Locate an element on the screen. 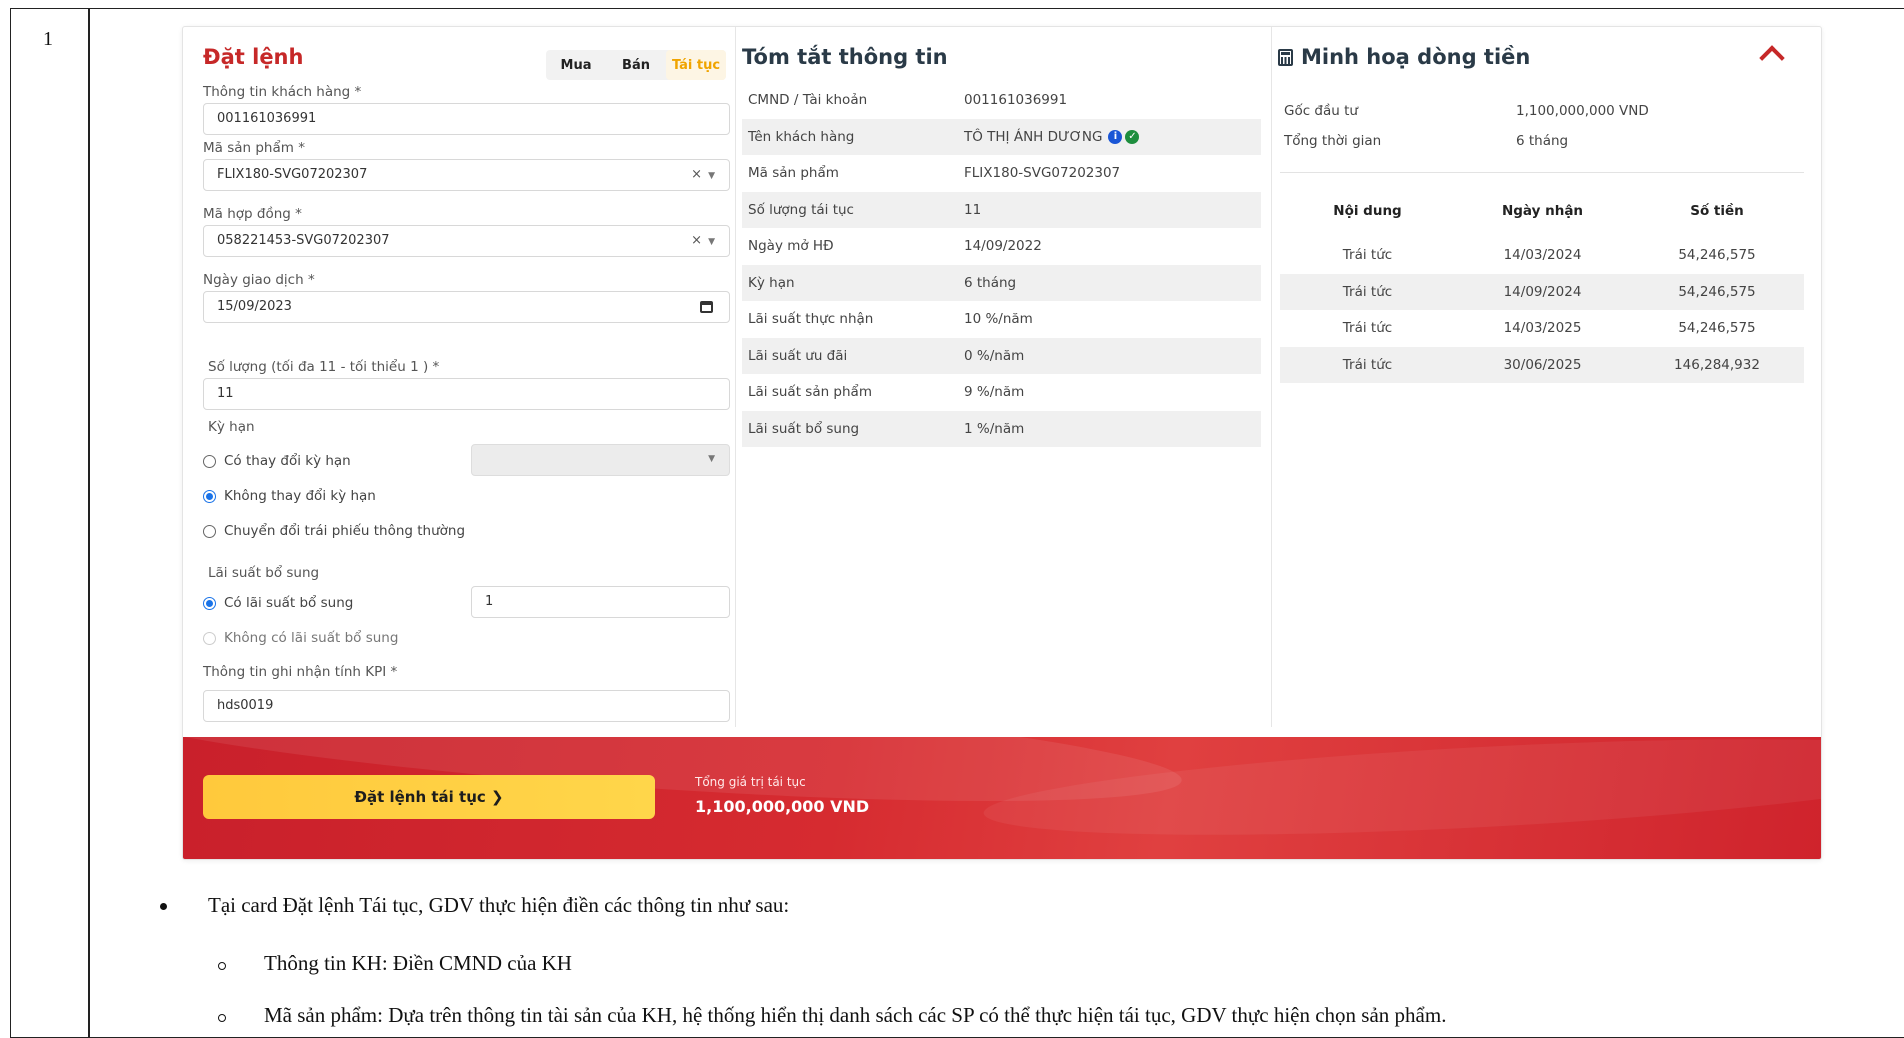  order-type-tabs: Mua Bán Tái tục is located at coordinates (636, 65).